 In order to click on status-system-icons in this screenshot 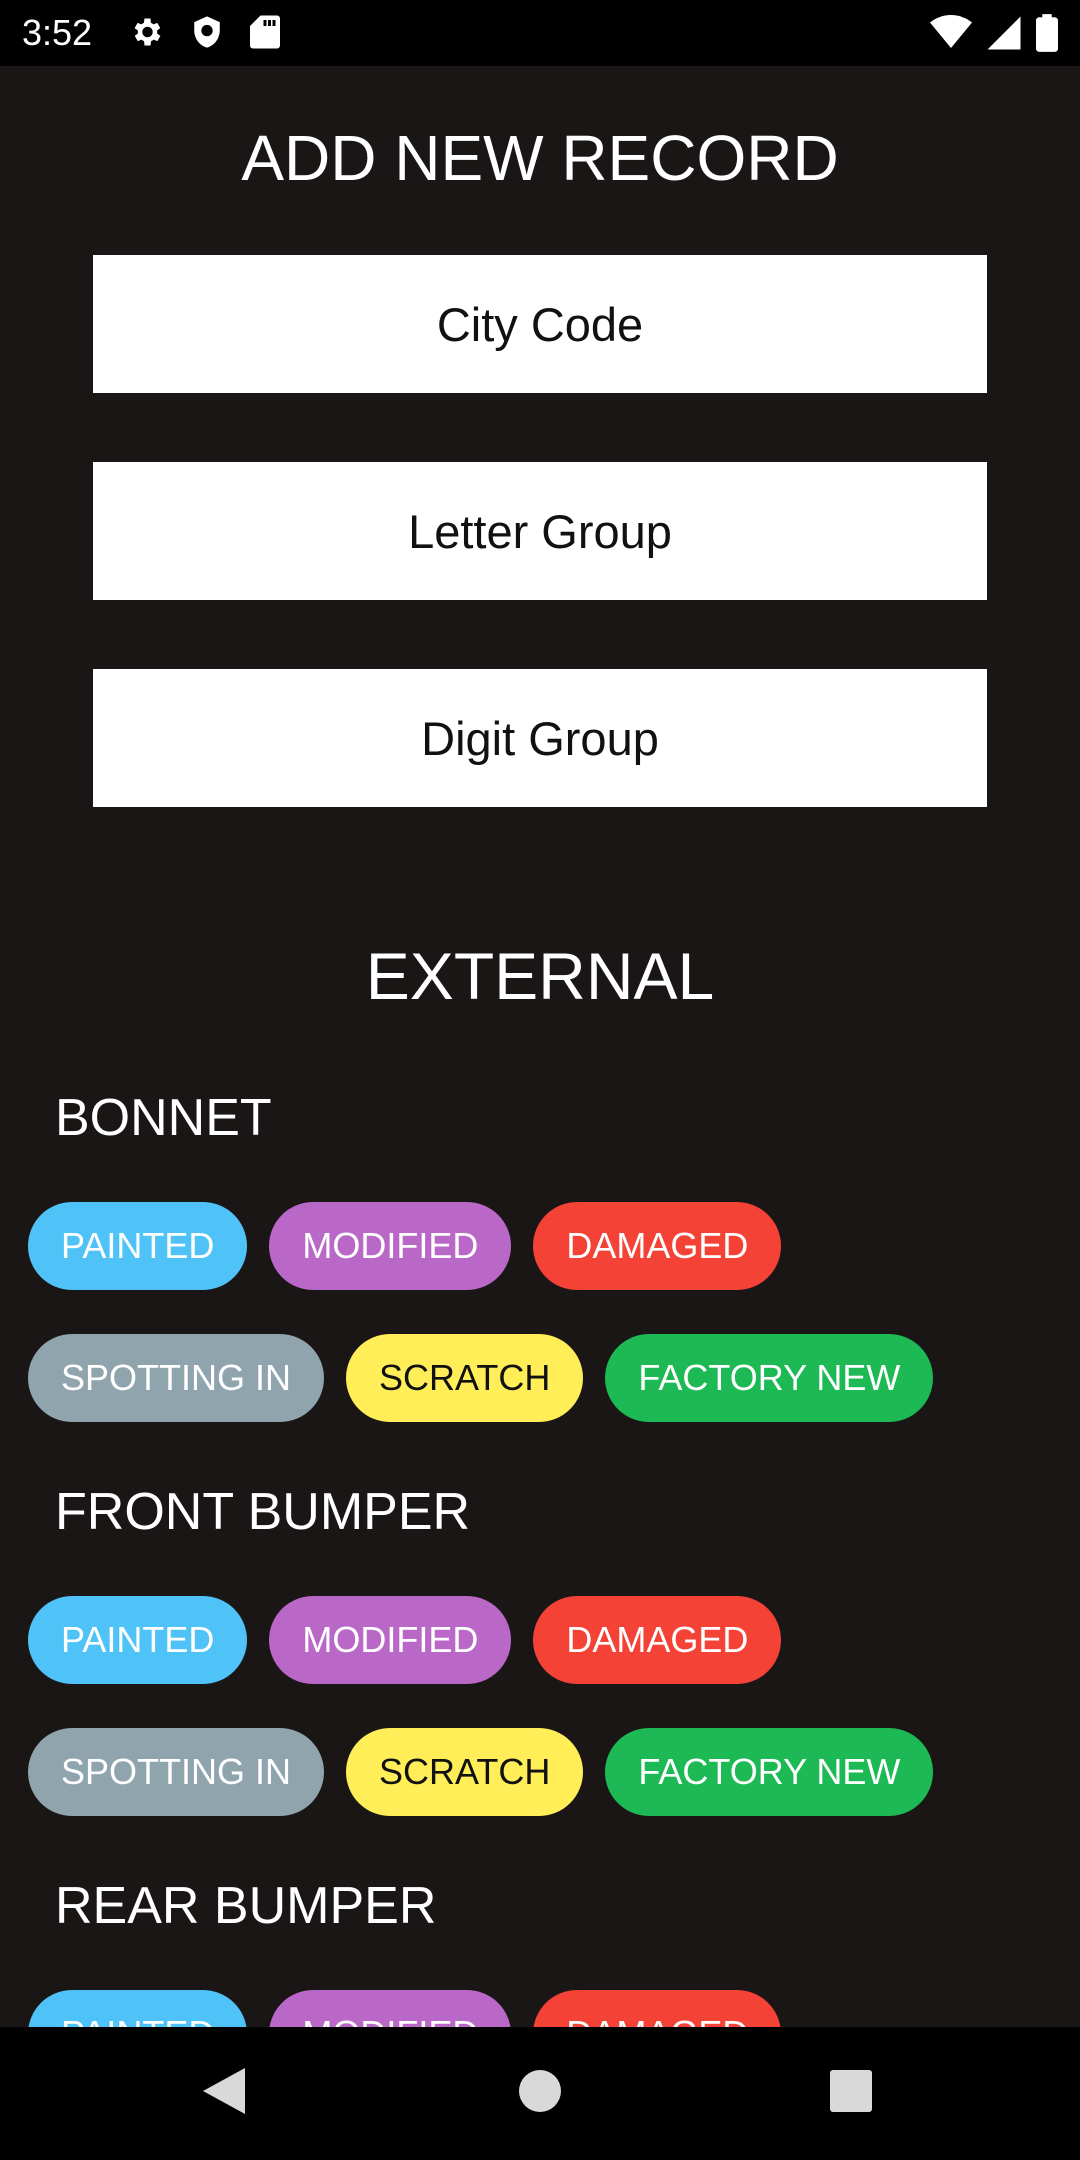, I will do `click(994, 35)`.